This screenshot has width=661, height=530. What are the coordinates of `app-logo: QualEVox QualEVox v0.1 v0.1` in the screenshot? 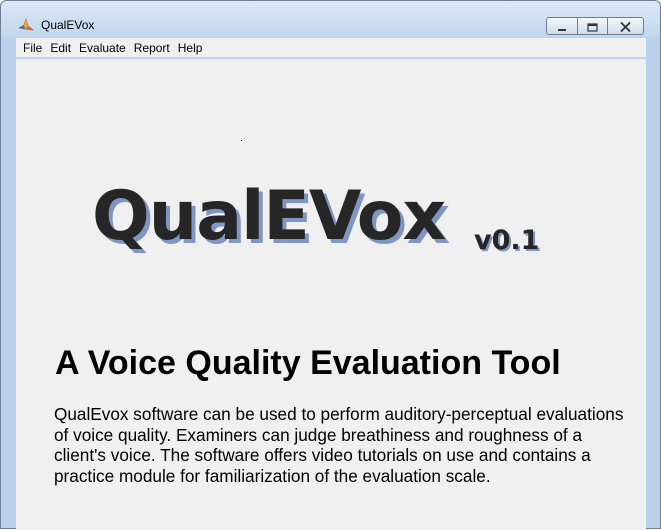 It's located at (332, 227).